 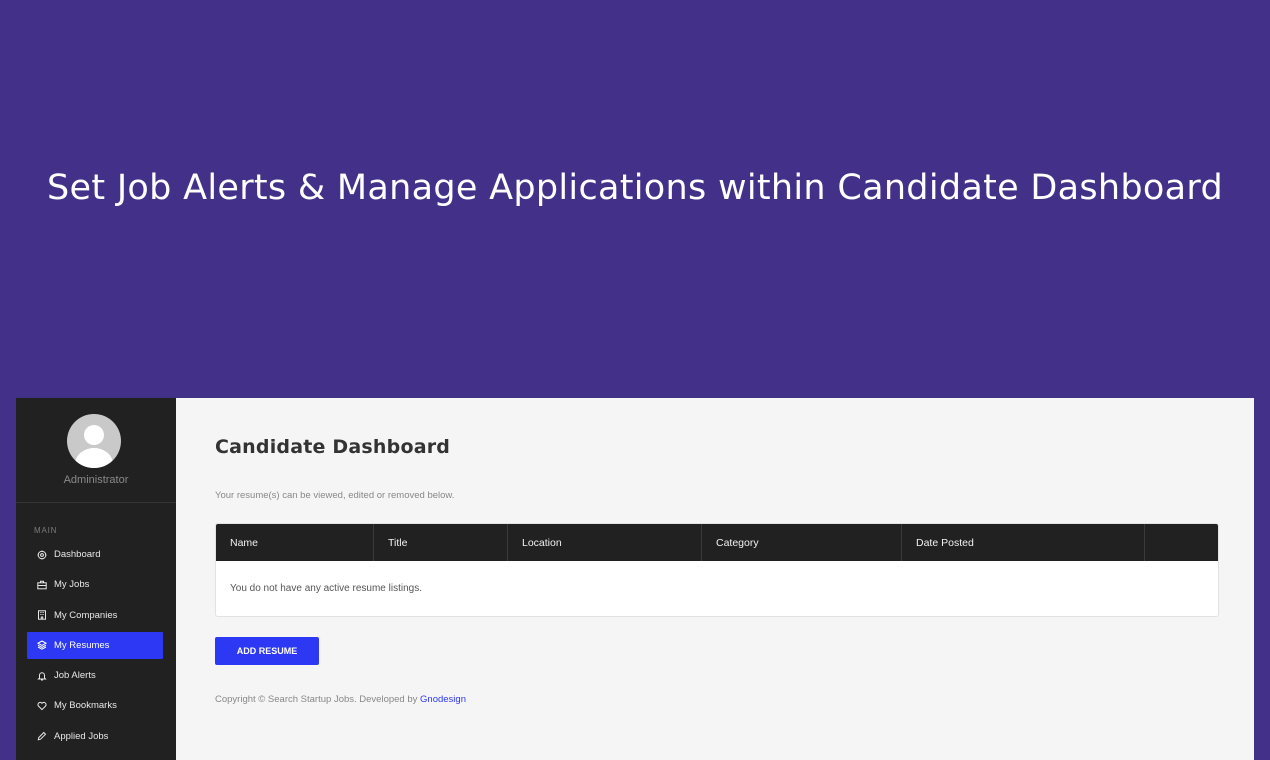 What do you see at coordinates (82, 645) in the screenshot?
I see `sidebar-item-label: My Resumes` at bounding box center [82, 645].